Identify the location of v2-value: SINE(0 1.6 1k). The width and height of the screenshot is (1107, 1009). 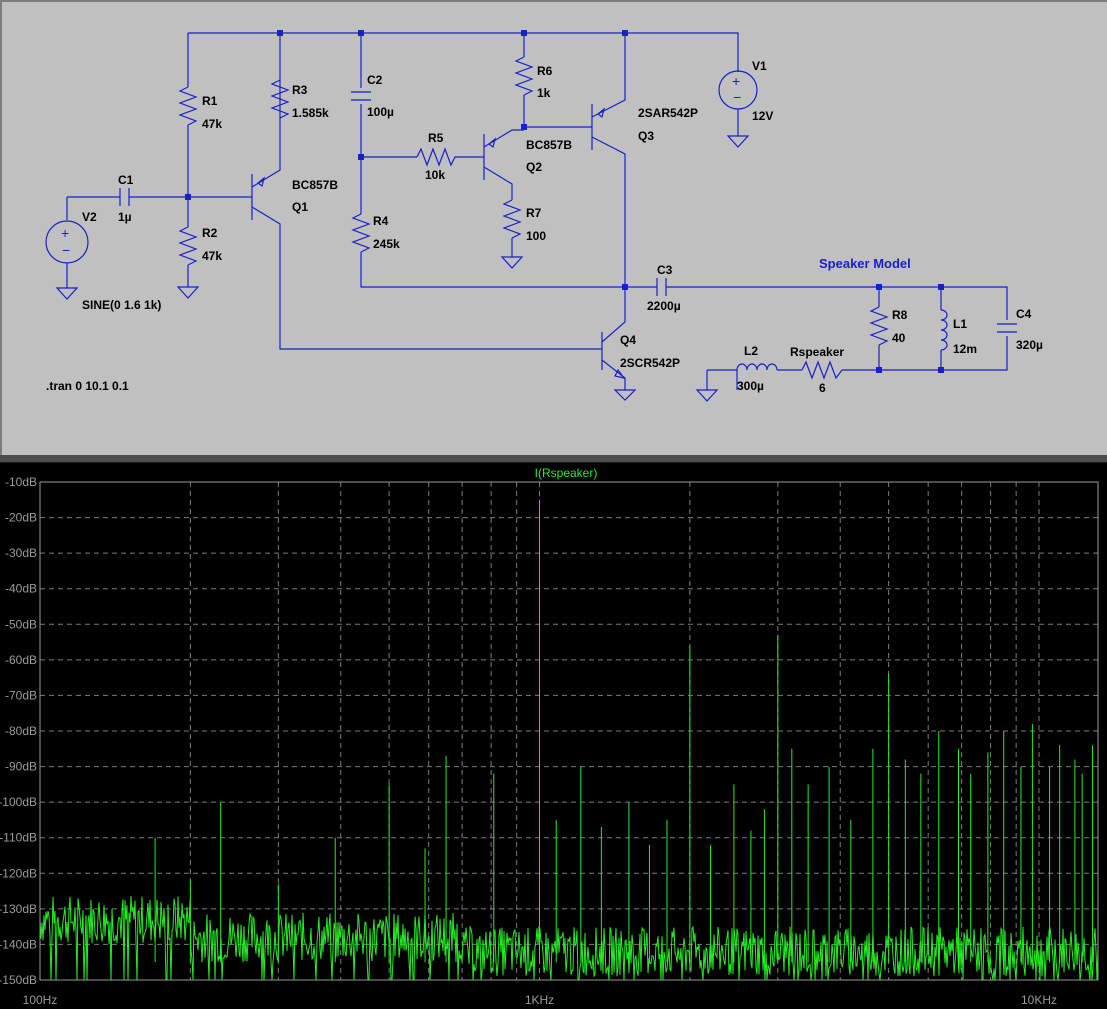
(121, 305).